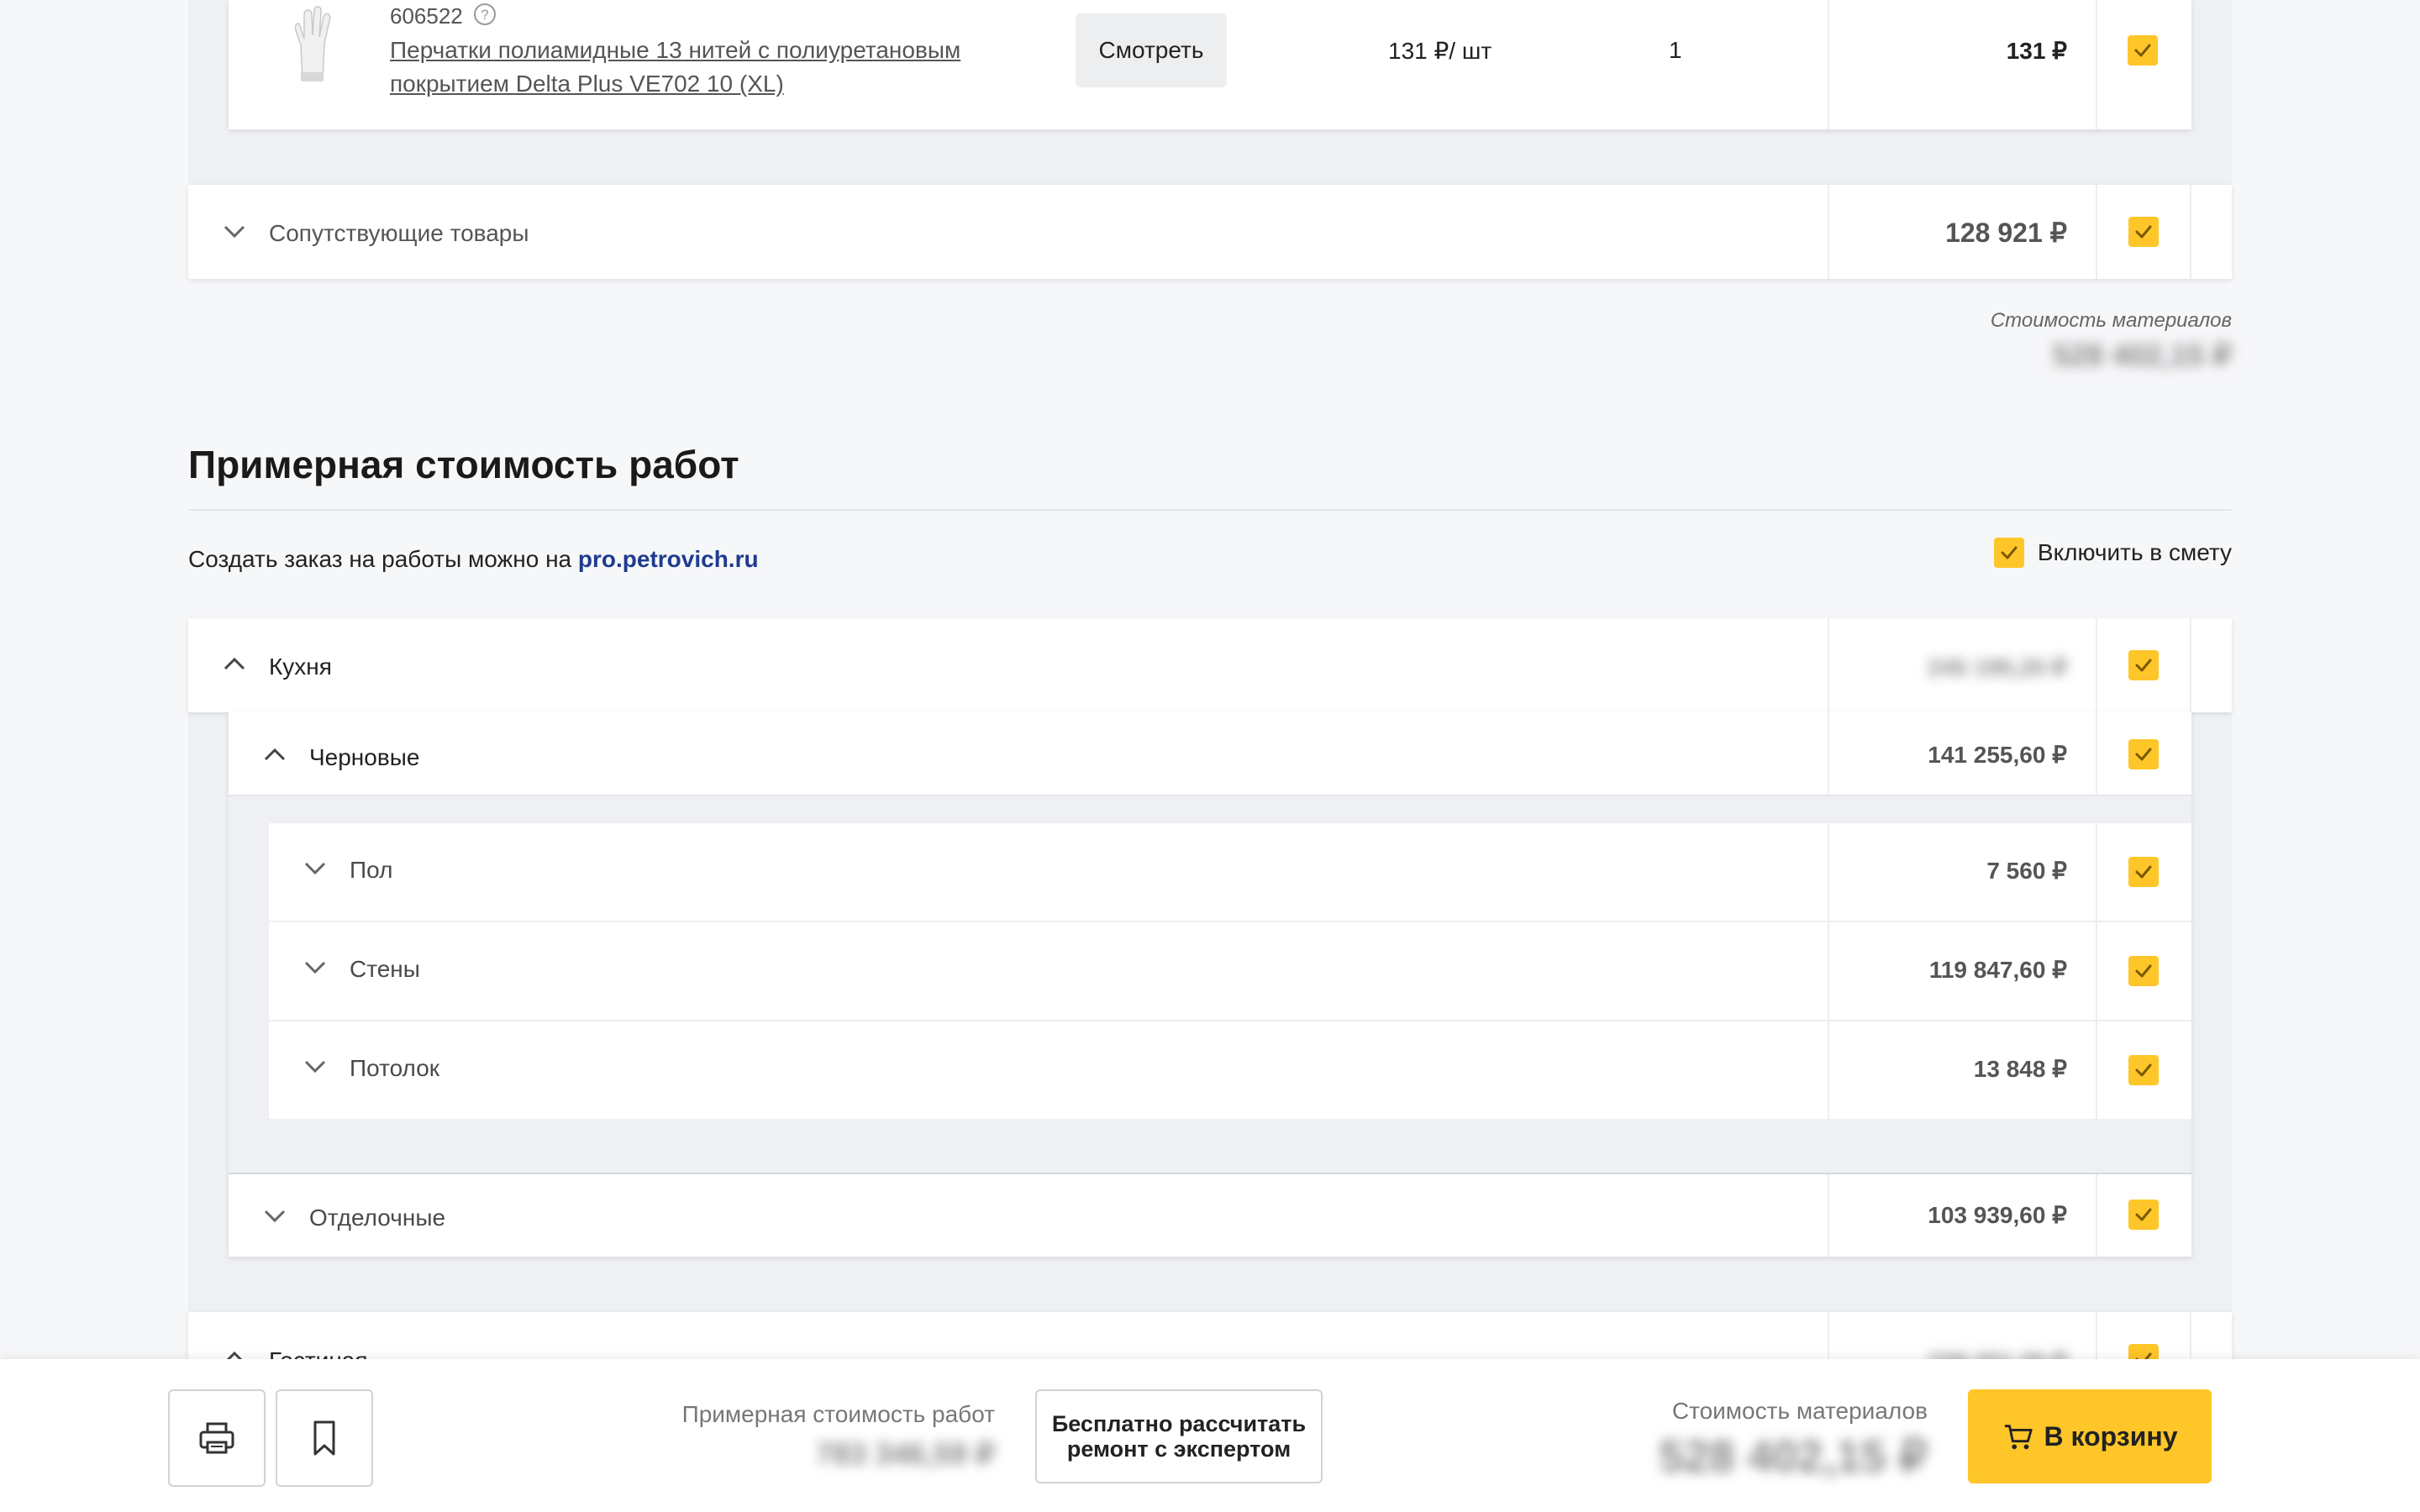 The height and width of the screenshot is (1512, 2420). What do you see at coordinates (2037, 51) in the screenshot?
I see `product-total: 131 ₽` at bounding box center [2037, 51].